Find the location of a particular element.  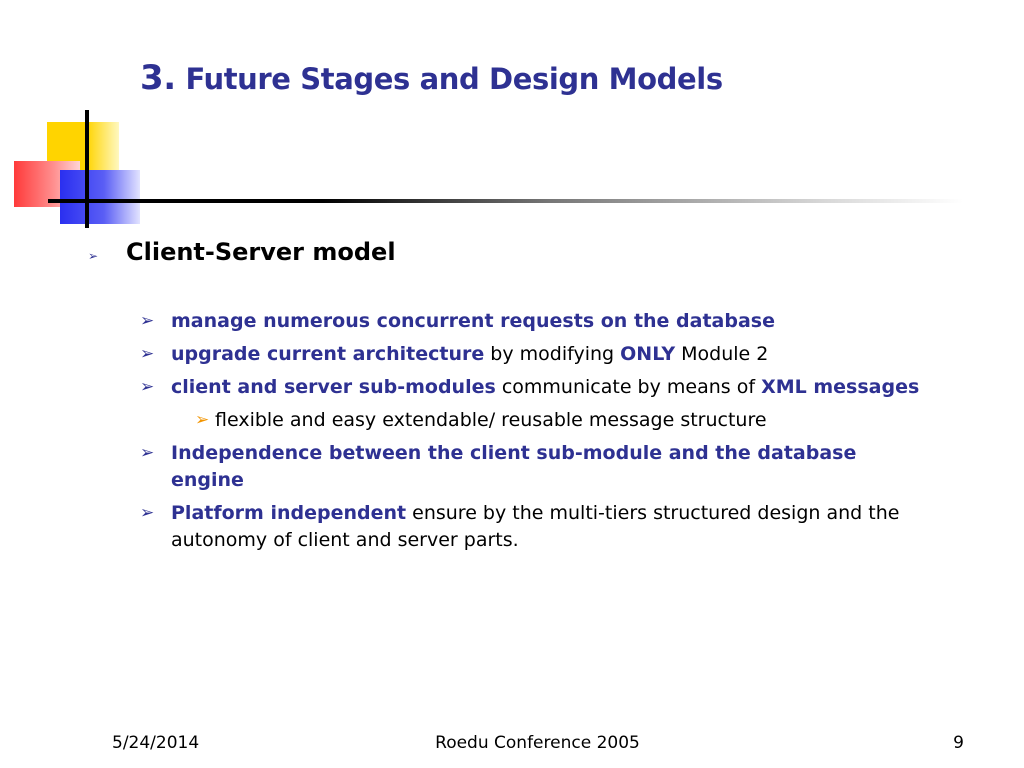

vertical-rule-decoration is located at coordinates (87, 169).